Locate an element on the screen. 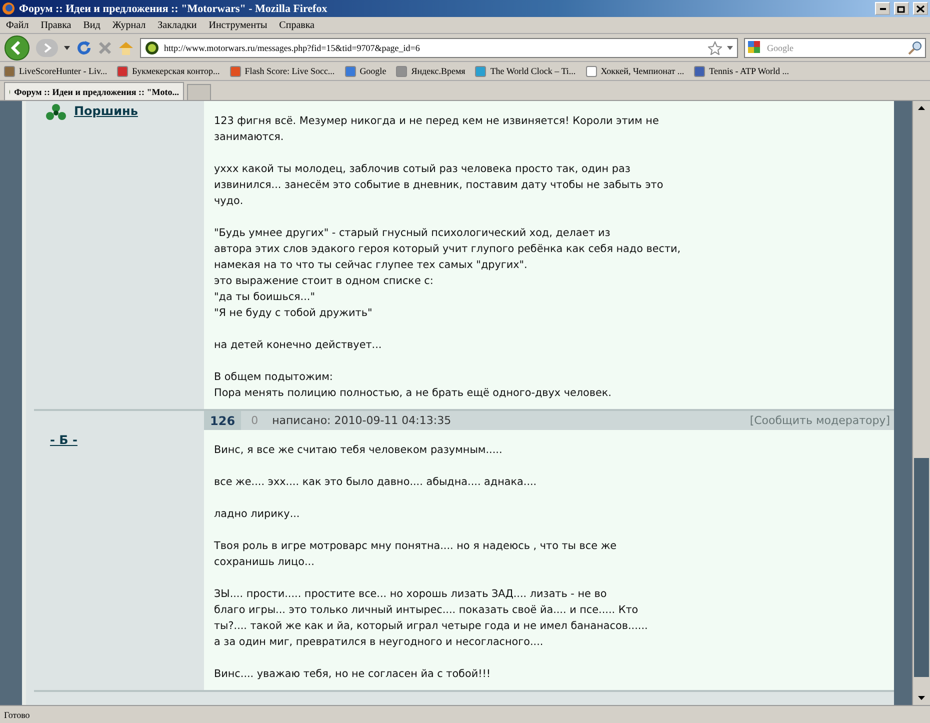 Image resolution: width=930 pixels, height=723 pixels. back-button is located at coordinates (17, 47).